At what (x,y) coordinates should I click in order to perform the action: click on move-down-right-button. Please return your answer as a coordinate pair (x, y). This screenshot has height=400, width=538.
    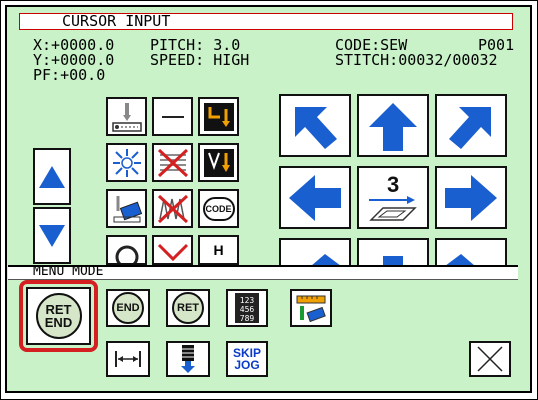
    Looking at the image, I should click on (471, 253).